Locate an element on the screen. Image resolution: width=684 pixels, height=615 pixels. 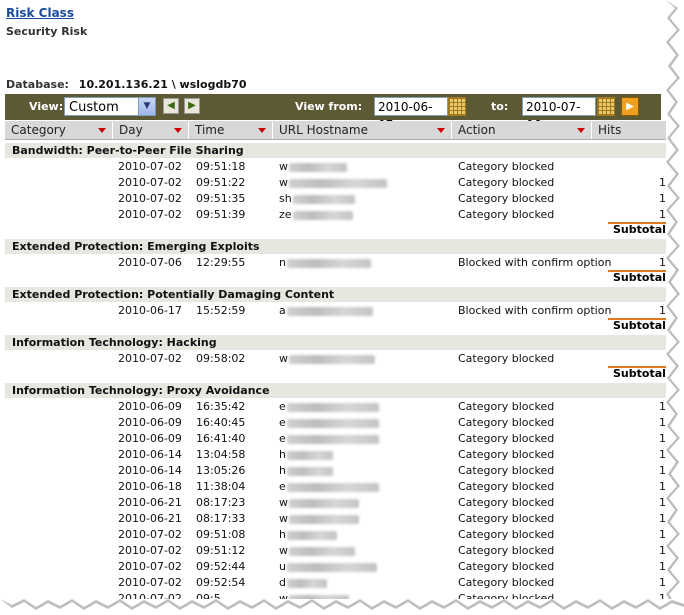
go-button: ▶ is located at coordinates (630, 106).